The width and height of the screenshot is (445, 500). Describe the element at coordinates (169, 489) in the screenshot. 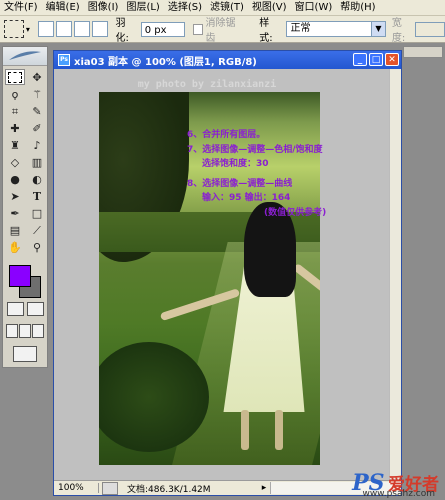

I see `document-size: 文档:486.3K/1.42M` at that location.